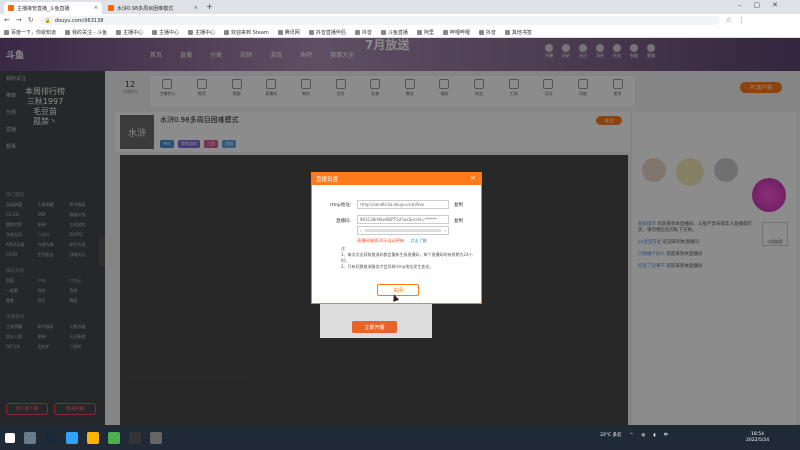  Describe the element at coordinates (79, 20) in the screenshot. I see `url-text: douyu.com/963138` at that location.